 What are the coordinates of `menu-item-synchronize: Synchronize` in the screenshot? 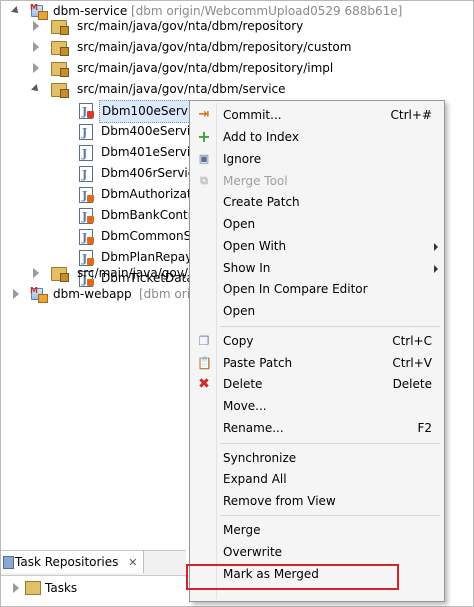 It's located at (317, 458).